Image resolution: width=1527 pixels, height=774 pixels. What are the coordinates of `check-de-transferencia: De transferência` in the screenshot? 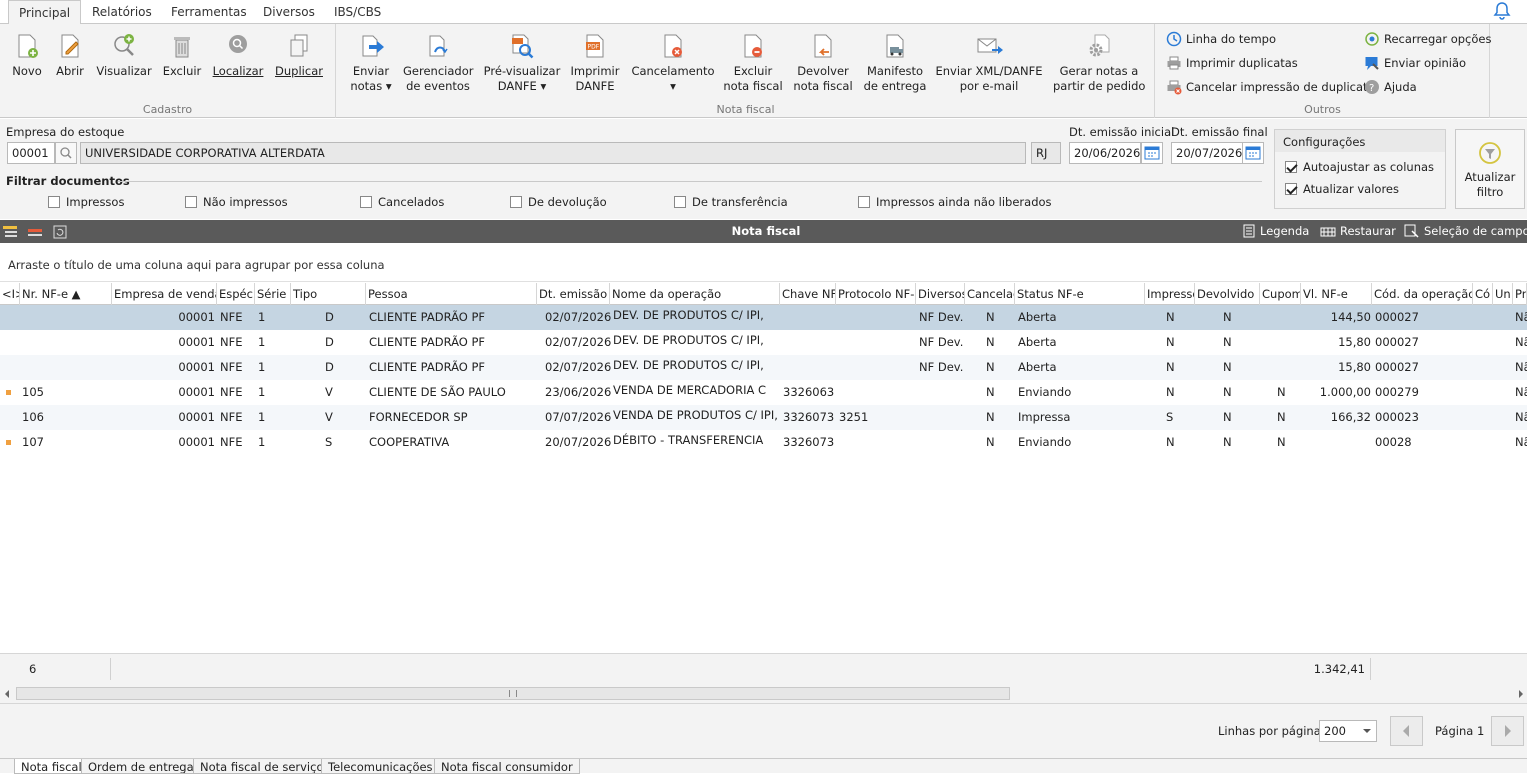 It's located at (731, 202).